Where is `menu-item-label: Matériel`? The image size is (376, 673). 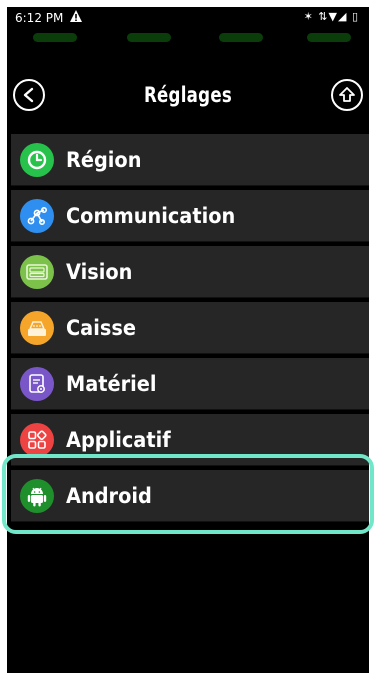
menu-item-label: Matériel is located at coordinates (111, 383).